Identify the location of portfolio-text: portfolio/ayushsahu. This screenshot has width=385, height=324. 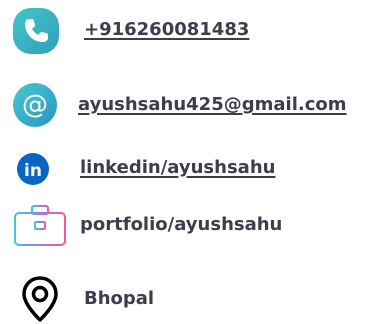
(181, 225).